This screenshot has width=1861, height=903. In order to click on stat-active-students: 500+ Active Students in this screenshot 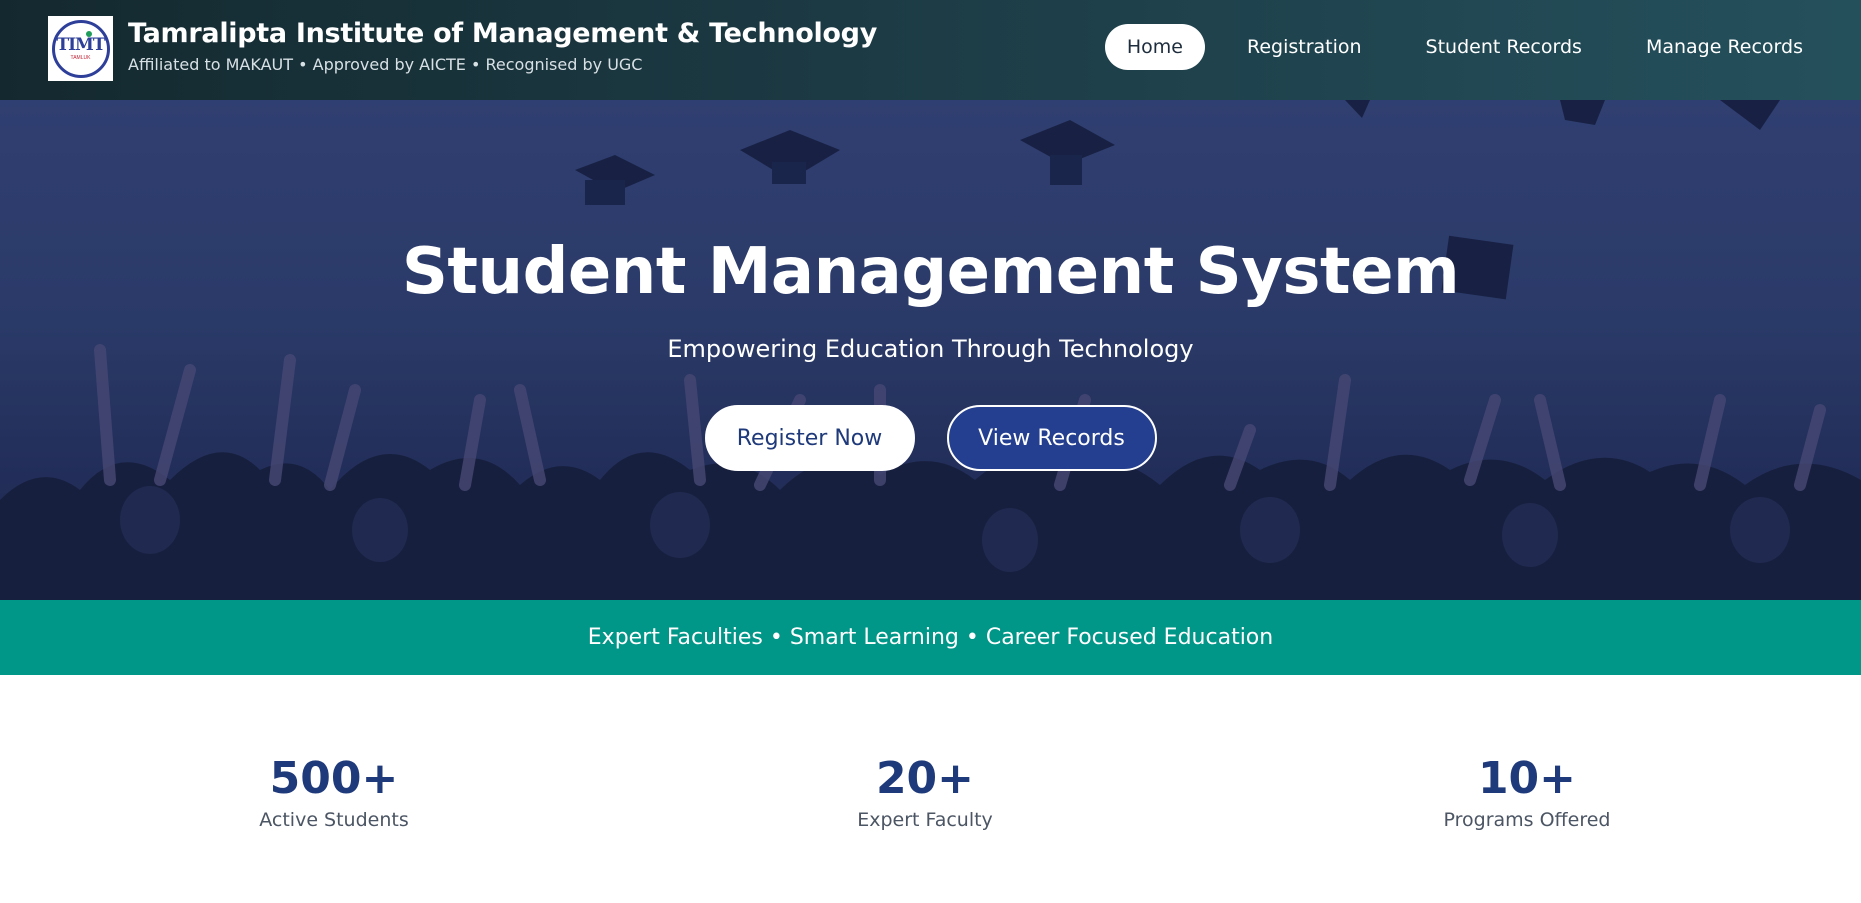, I will do `click(334, 792)`.